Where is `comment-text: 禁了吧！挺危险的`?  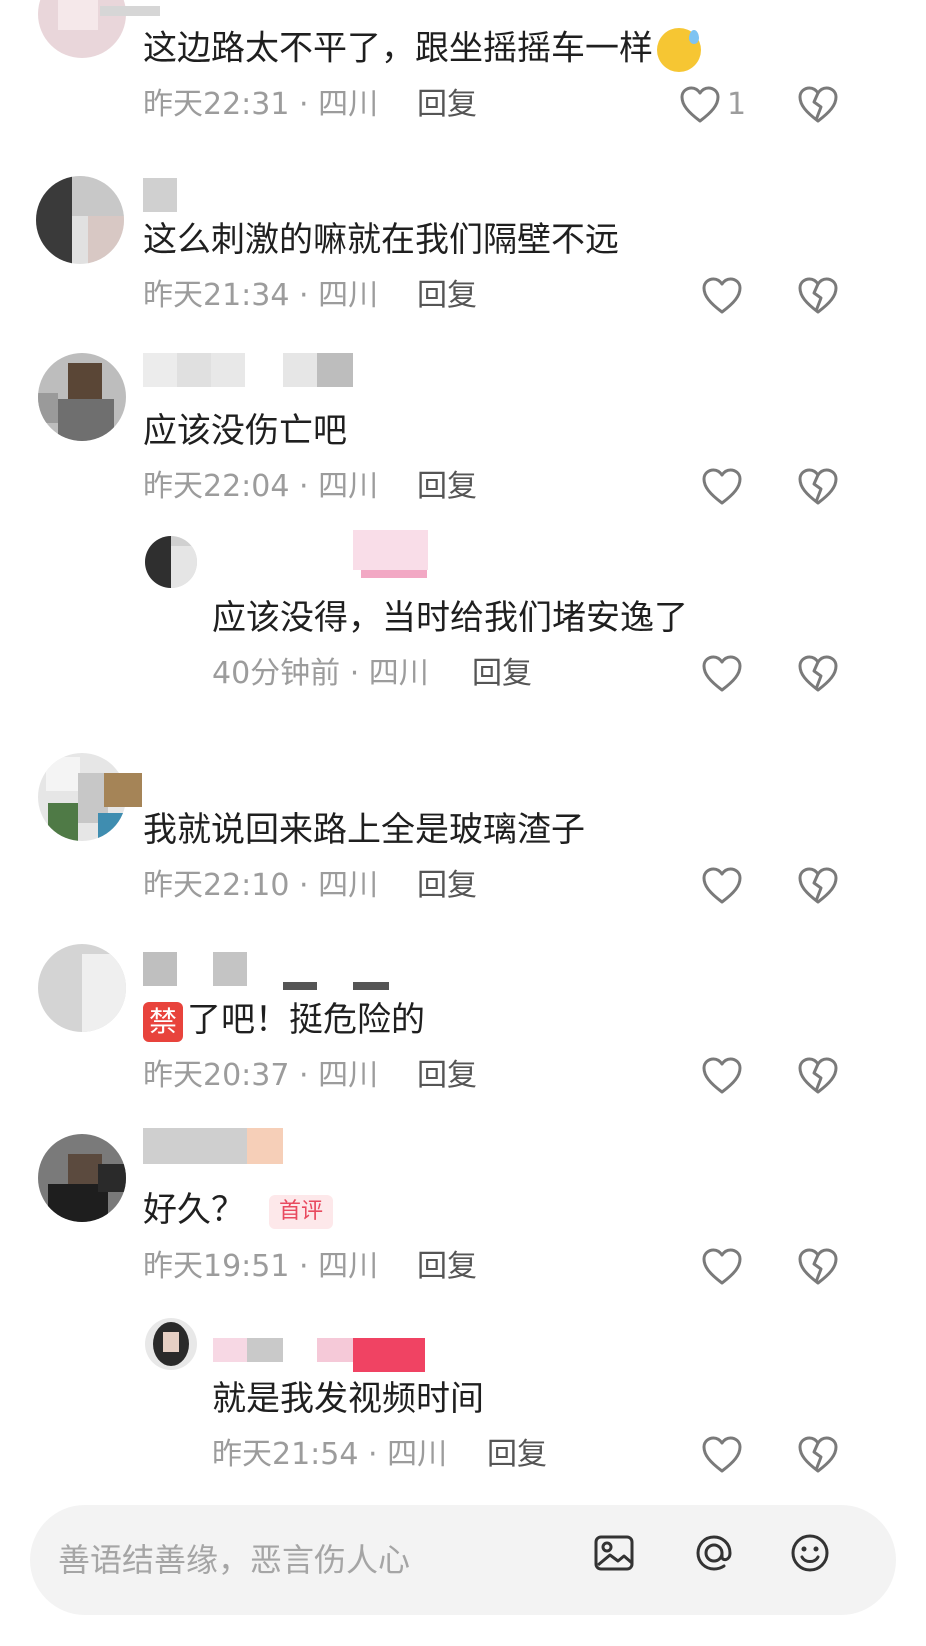 comment-text: 禁了吧！挺危险的 is located at coordinates (284, 1021).